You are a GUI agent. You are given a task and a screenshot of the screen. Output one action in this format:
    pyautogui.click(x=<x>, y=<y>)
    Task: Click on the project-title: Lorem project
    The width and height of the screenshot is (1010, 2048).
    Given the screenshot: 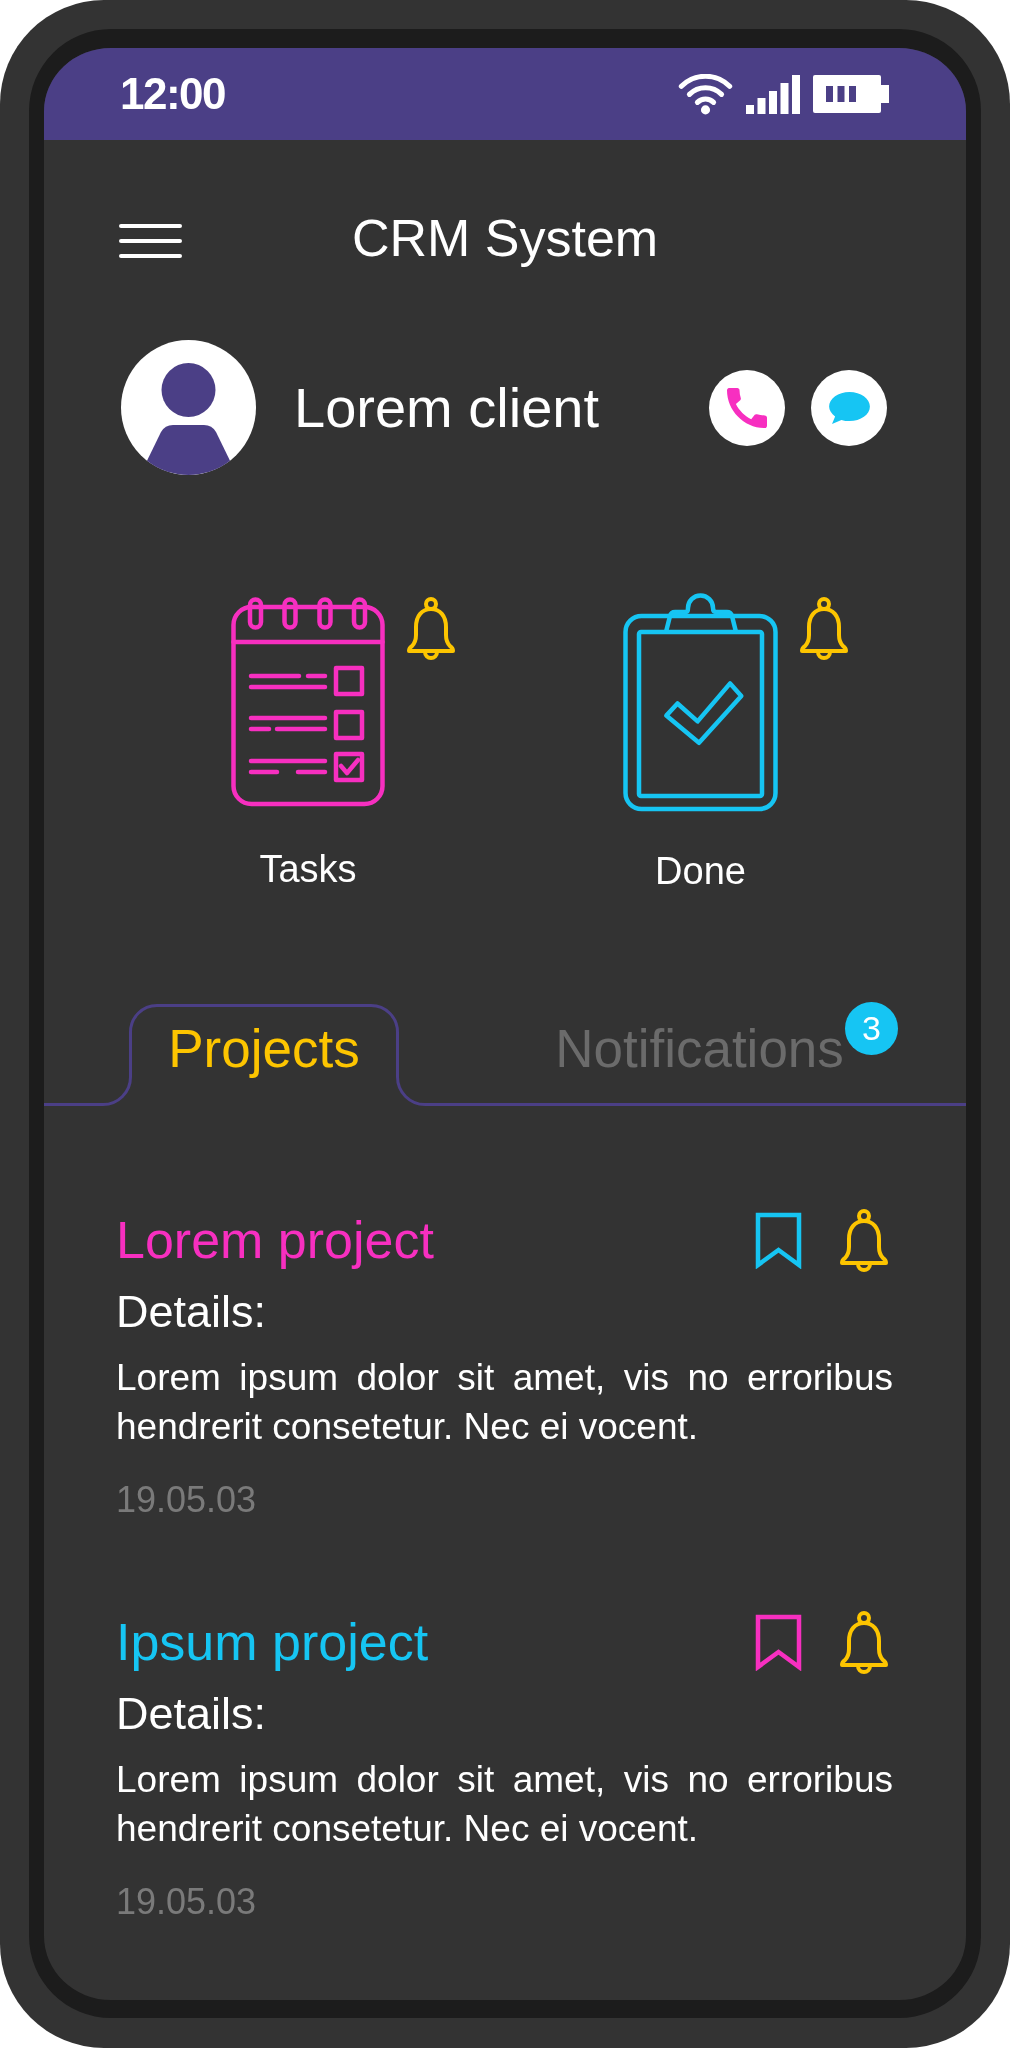 What is the action you would take?
    pyautogui.click(x=275, y=1240)
    